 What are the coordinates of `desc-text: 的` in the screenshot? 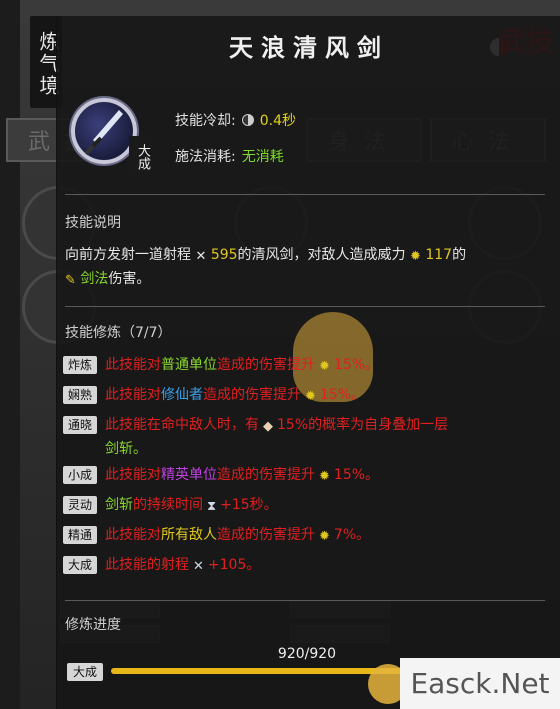 It's located at (459, 255).